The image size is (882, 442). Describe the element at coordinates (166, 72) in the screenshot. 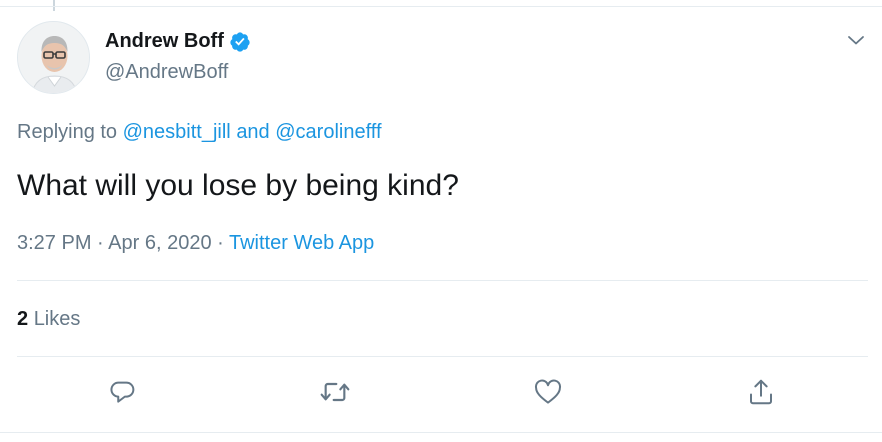

I see `author-handle: @AndrewBoff` at that location.